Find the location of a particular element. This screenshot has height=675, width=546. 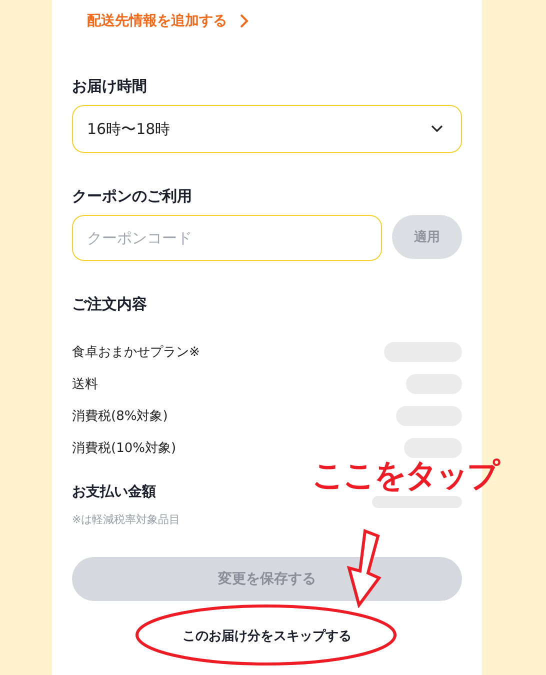

order-item-label: 消費税(10%対象) is located at coordinates (124, 448).